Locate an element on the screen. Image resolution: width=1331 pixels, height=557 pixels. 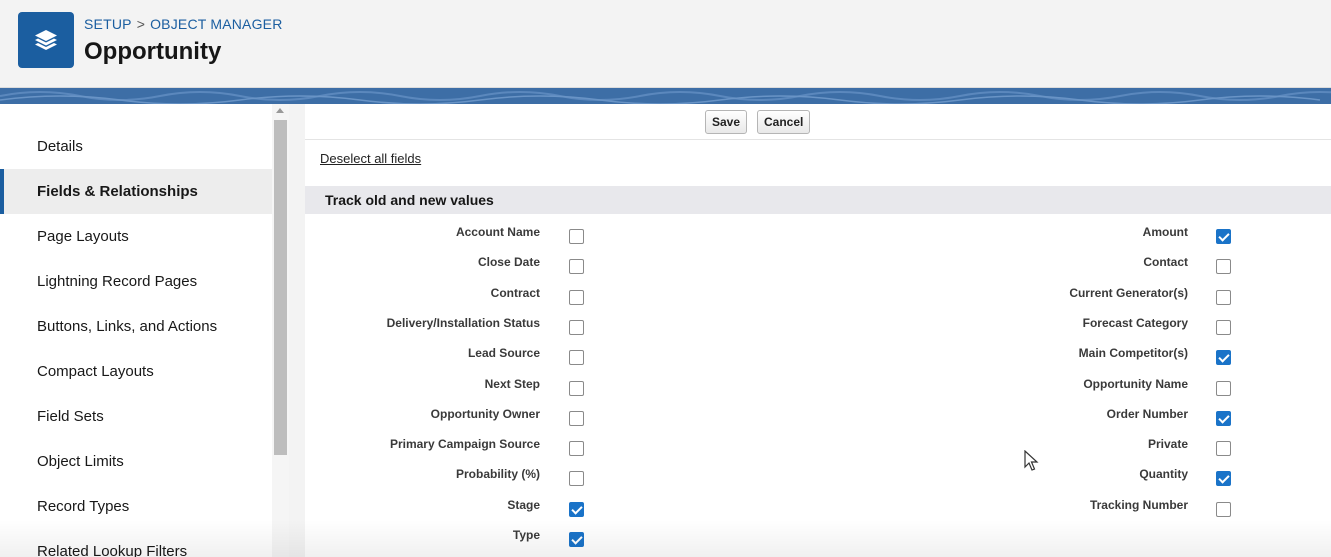
field-row: Quantity is located at coordinates (746, 482).